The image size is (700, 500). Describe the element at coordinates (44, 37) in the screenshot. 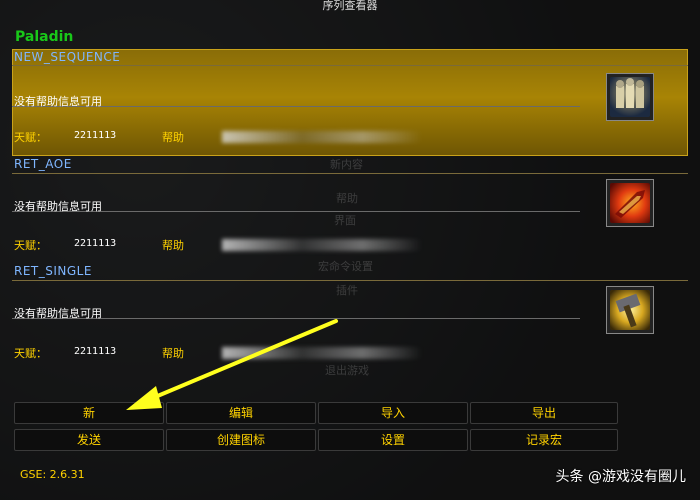

I see `class-name: Paladin` at that location.